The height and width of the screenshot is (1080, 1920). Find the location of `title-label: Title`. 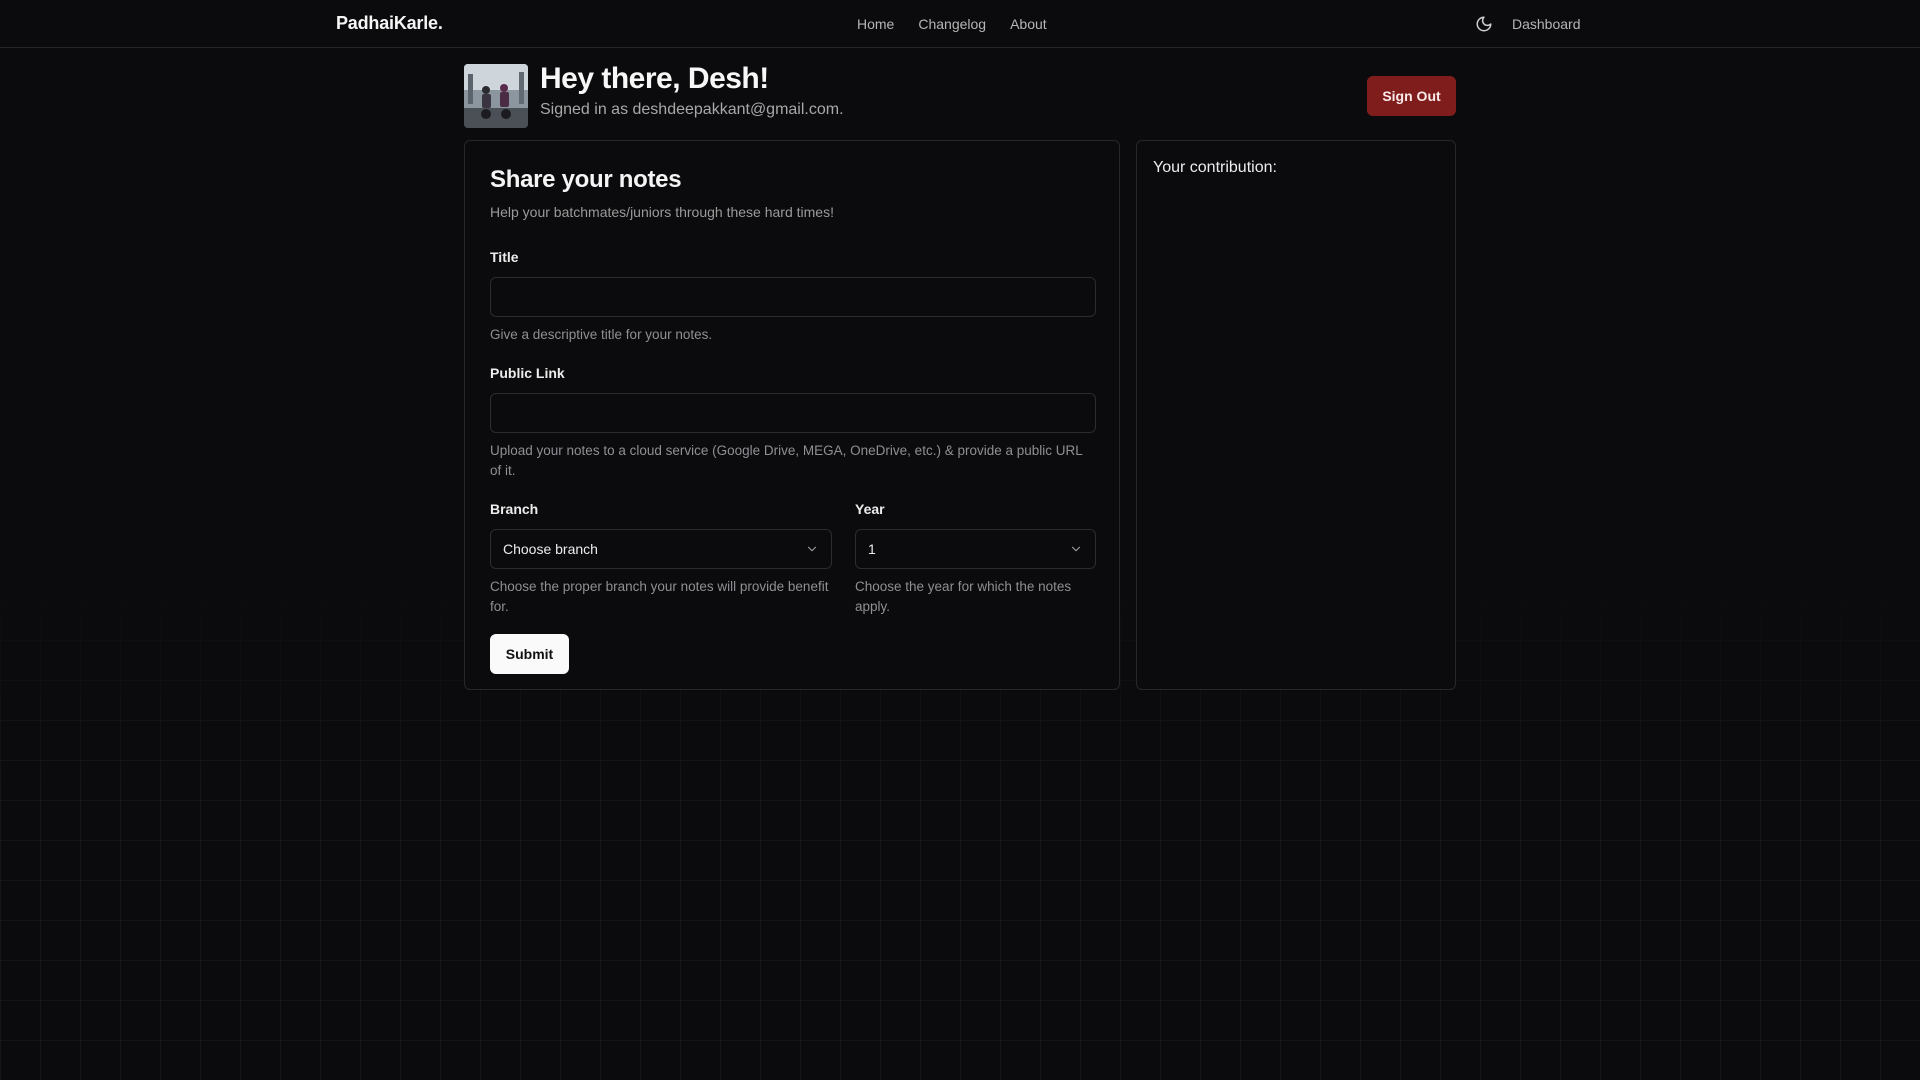

title-label: Title is located at coordinates (504, 257).